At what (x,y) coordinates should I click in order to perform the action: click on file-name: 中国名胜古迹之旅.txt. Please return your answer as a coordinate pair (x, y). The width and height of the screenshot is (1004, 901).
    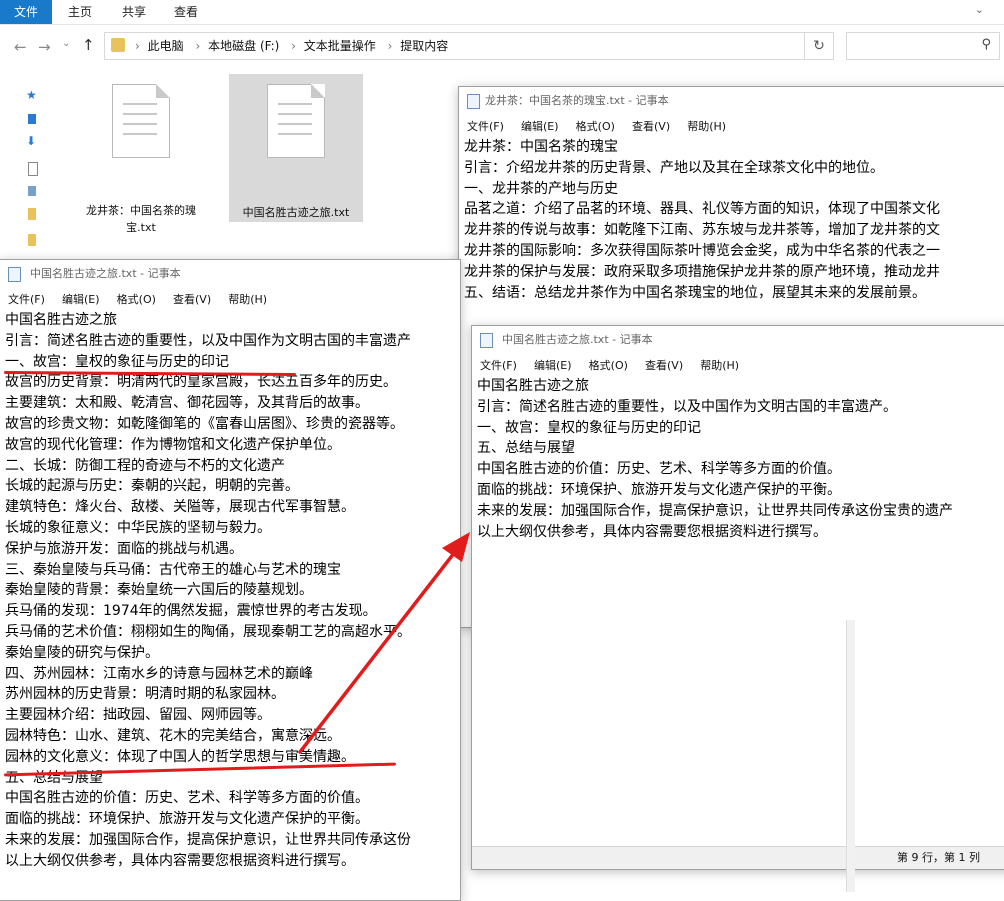
    Looking at the image, I should click on (296, 212).